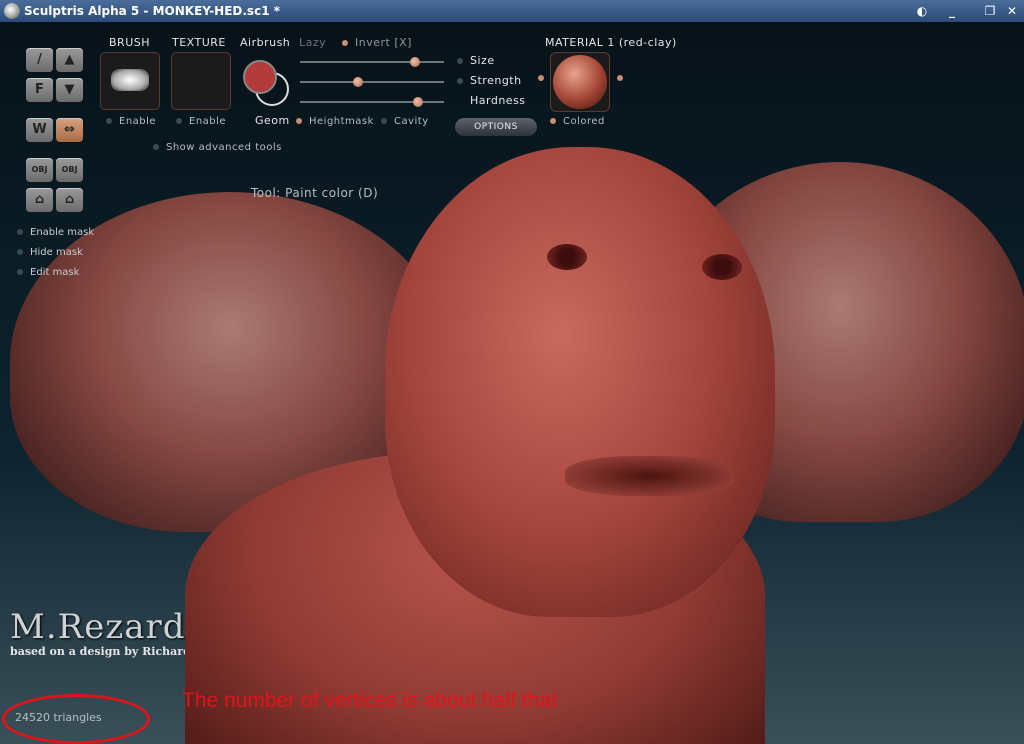 The image size is (1024, 744). What do you see at coordinates (199, 42) in the screenshot?
I see `texture-label: TEXTURE` at bounding box center [199, 42].